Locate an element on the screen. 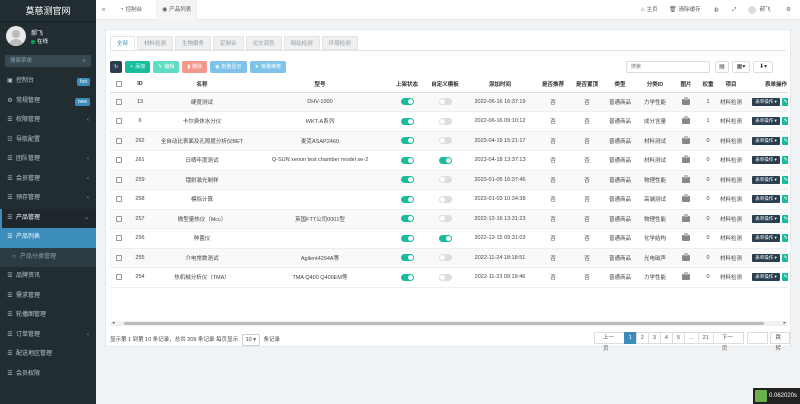  user-menu: 郝飞 is located at coordinates (759, 10).